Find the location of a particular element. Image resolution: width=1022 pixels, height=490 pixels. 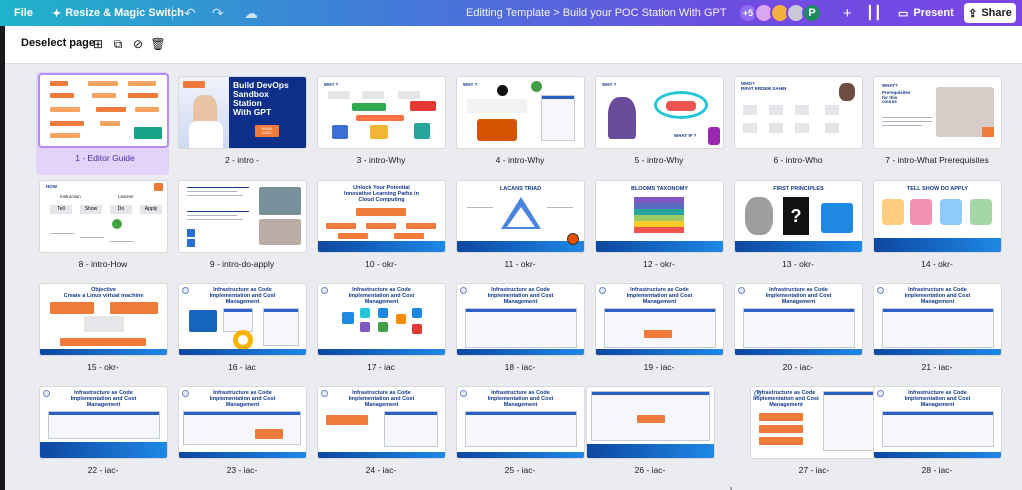

page-caption: 3 - intro-Why is located at coordinates (381, 160).